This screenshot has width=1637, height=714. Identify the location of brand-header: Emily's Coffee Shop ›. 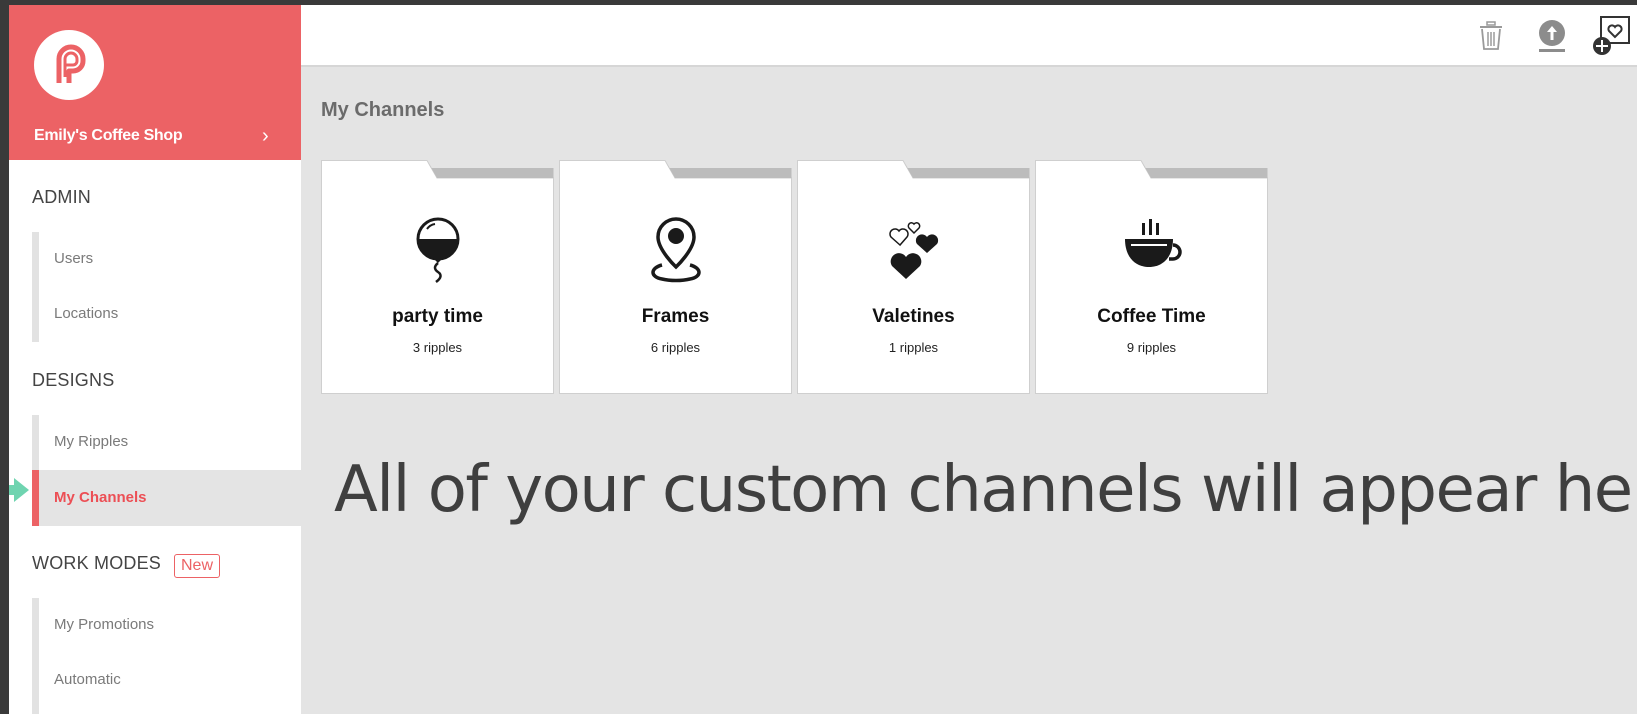
(155, 82).